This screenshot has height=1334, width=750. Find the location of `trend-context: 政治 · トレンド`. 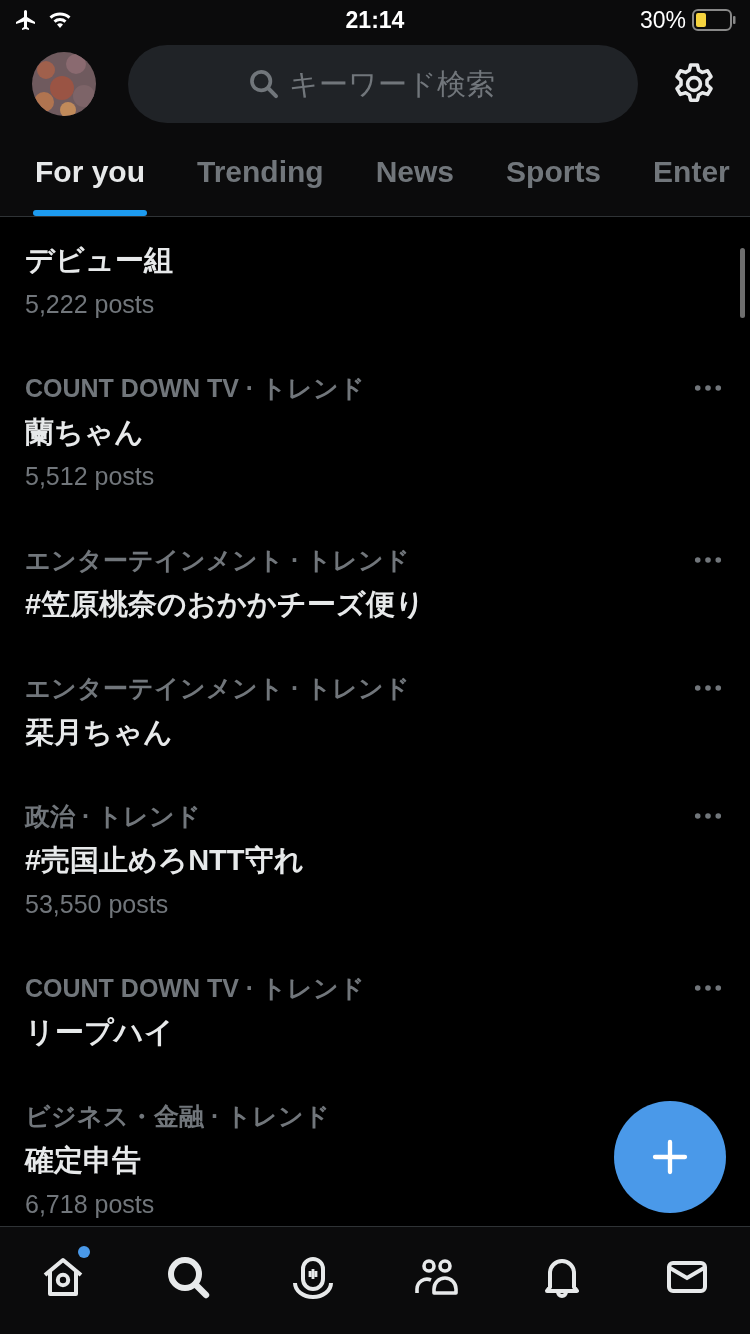

trend-context: 政治 · トレンド is located at coordinates (113, 816).